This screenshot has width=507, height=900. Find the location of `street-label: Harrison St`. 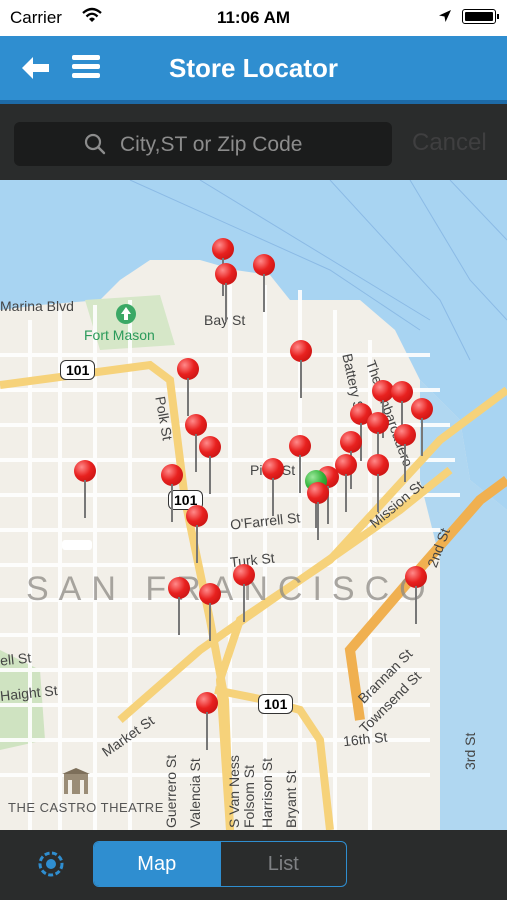

street-label: Harrison St is located at coordinates (267, 792).